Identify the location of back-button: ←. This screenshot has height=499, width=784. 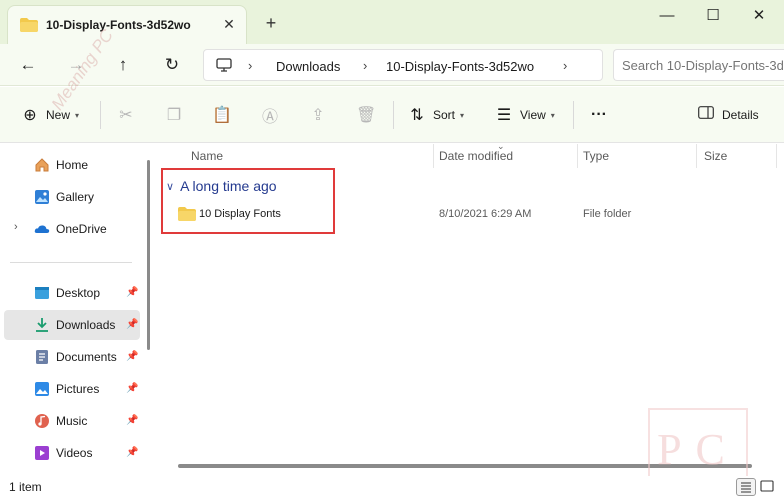
(28, 65).